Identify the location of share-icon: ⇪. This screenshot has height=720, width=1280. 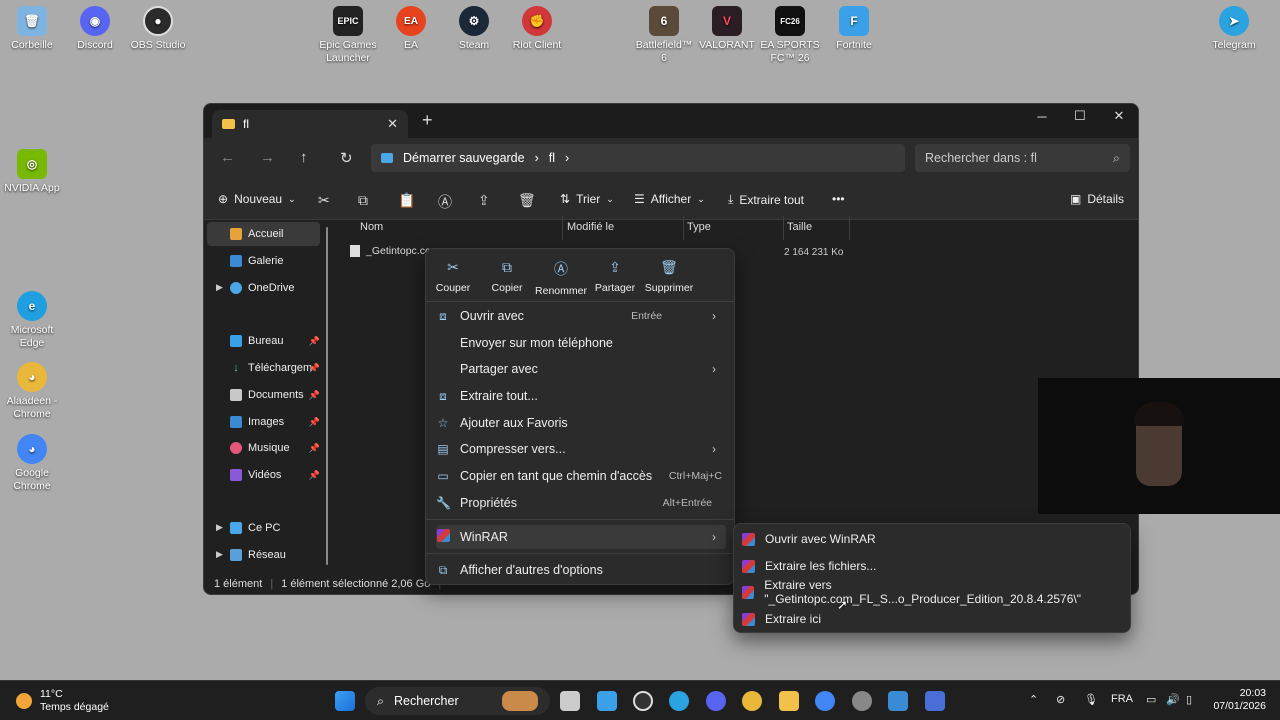
(484, 200).